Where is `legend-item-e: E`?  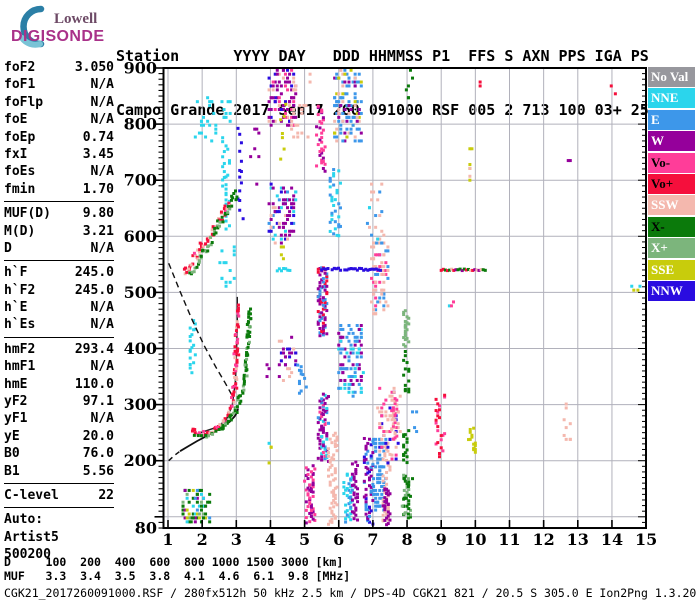 legend-item-e: E is located at coordinates (671, 119).